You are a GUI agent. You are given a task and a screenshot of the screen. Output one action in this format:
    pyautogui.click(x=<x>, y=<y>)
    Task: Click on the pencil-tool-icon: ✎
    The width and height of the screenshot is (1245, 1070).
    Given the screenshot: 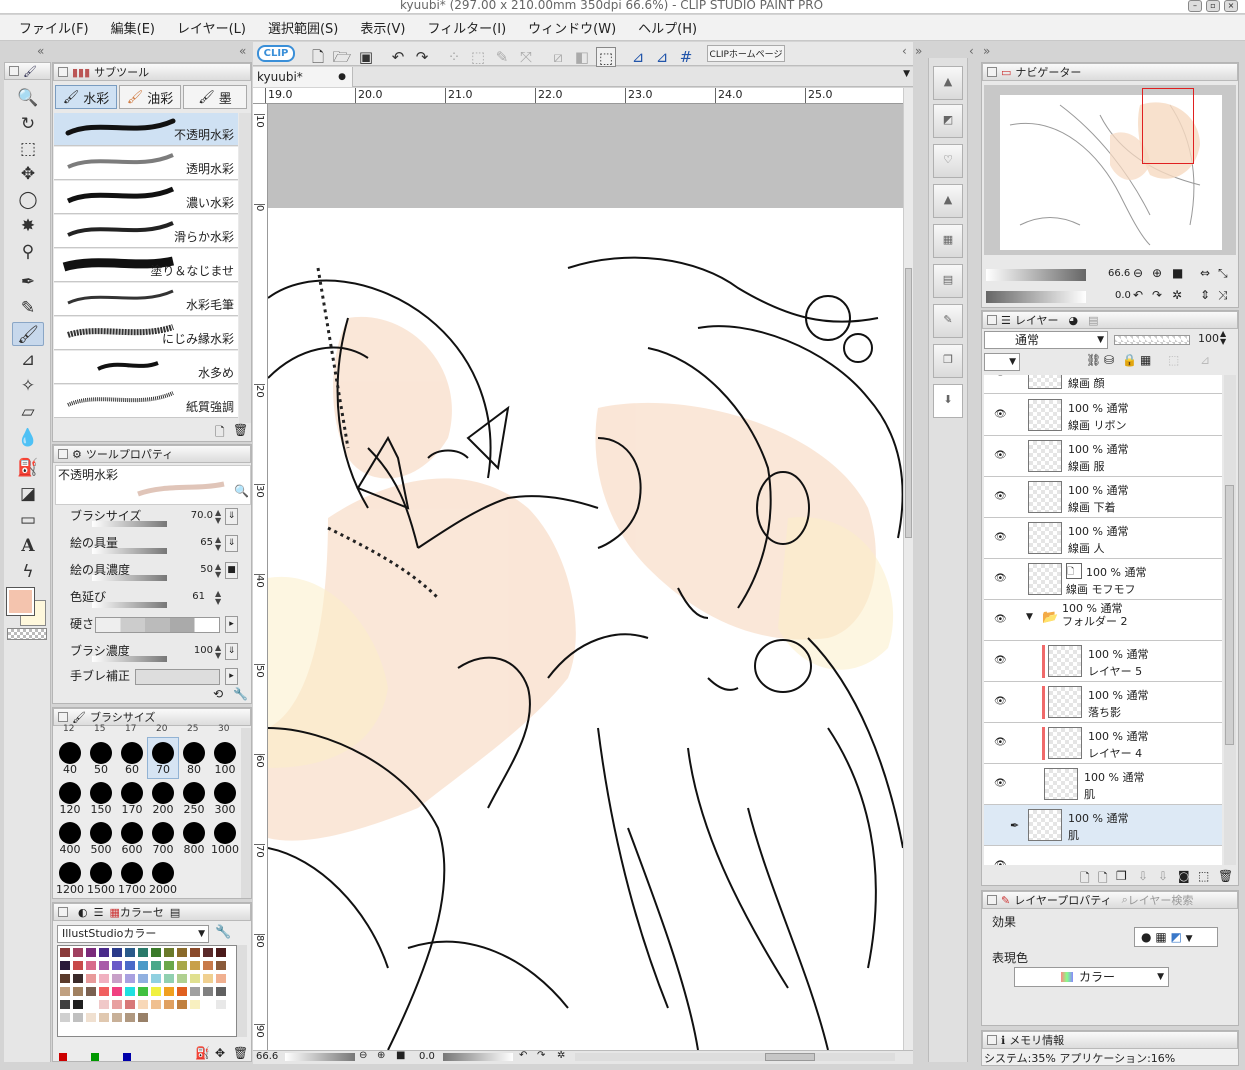 What is the action you would take?
    pyautogui.click(x=28, y=308)
    